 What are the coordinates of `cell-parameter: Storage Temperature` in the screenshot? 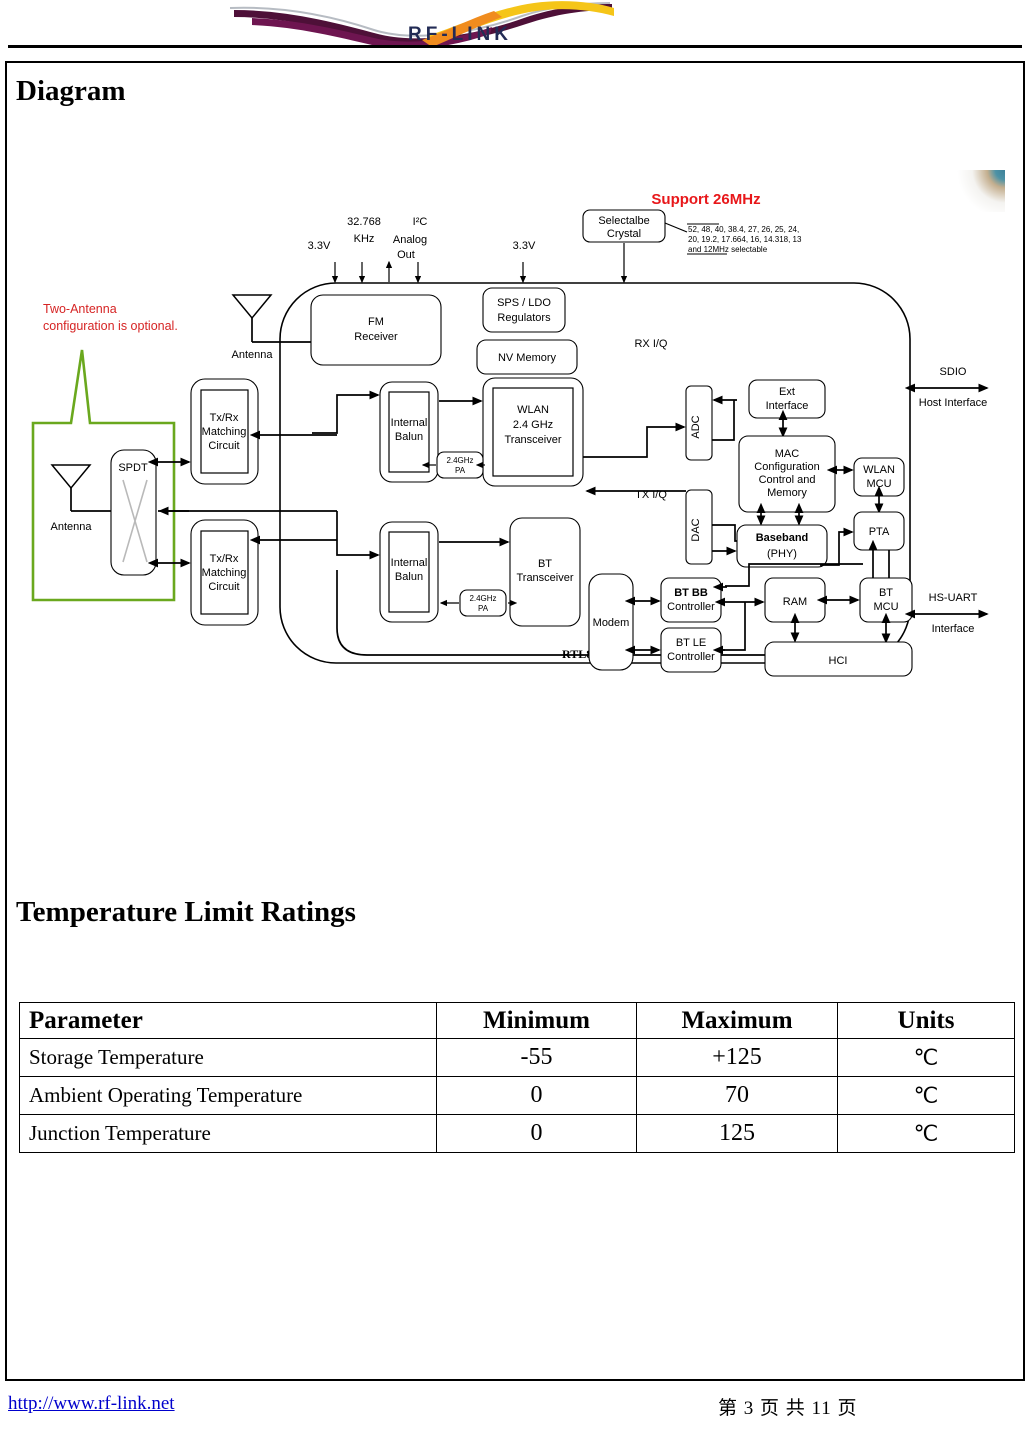 It's located at (228, 1057).